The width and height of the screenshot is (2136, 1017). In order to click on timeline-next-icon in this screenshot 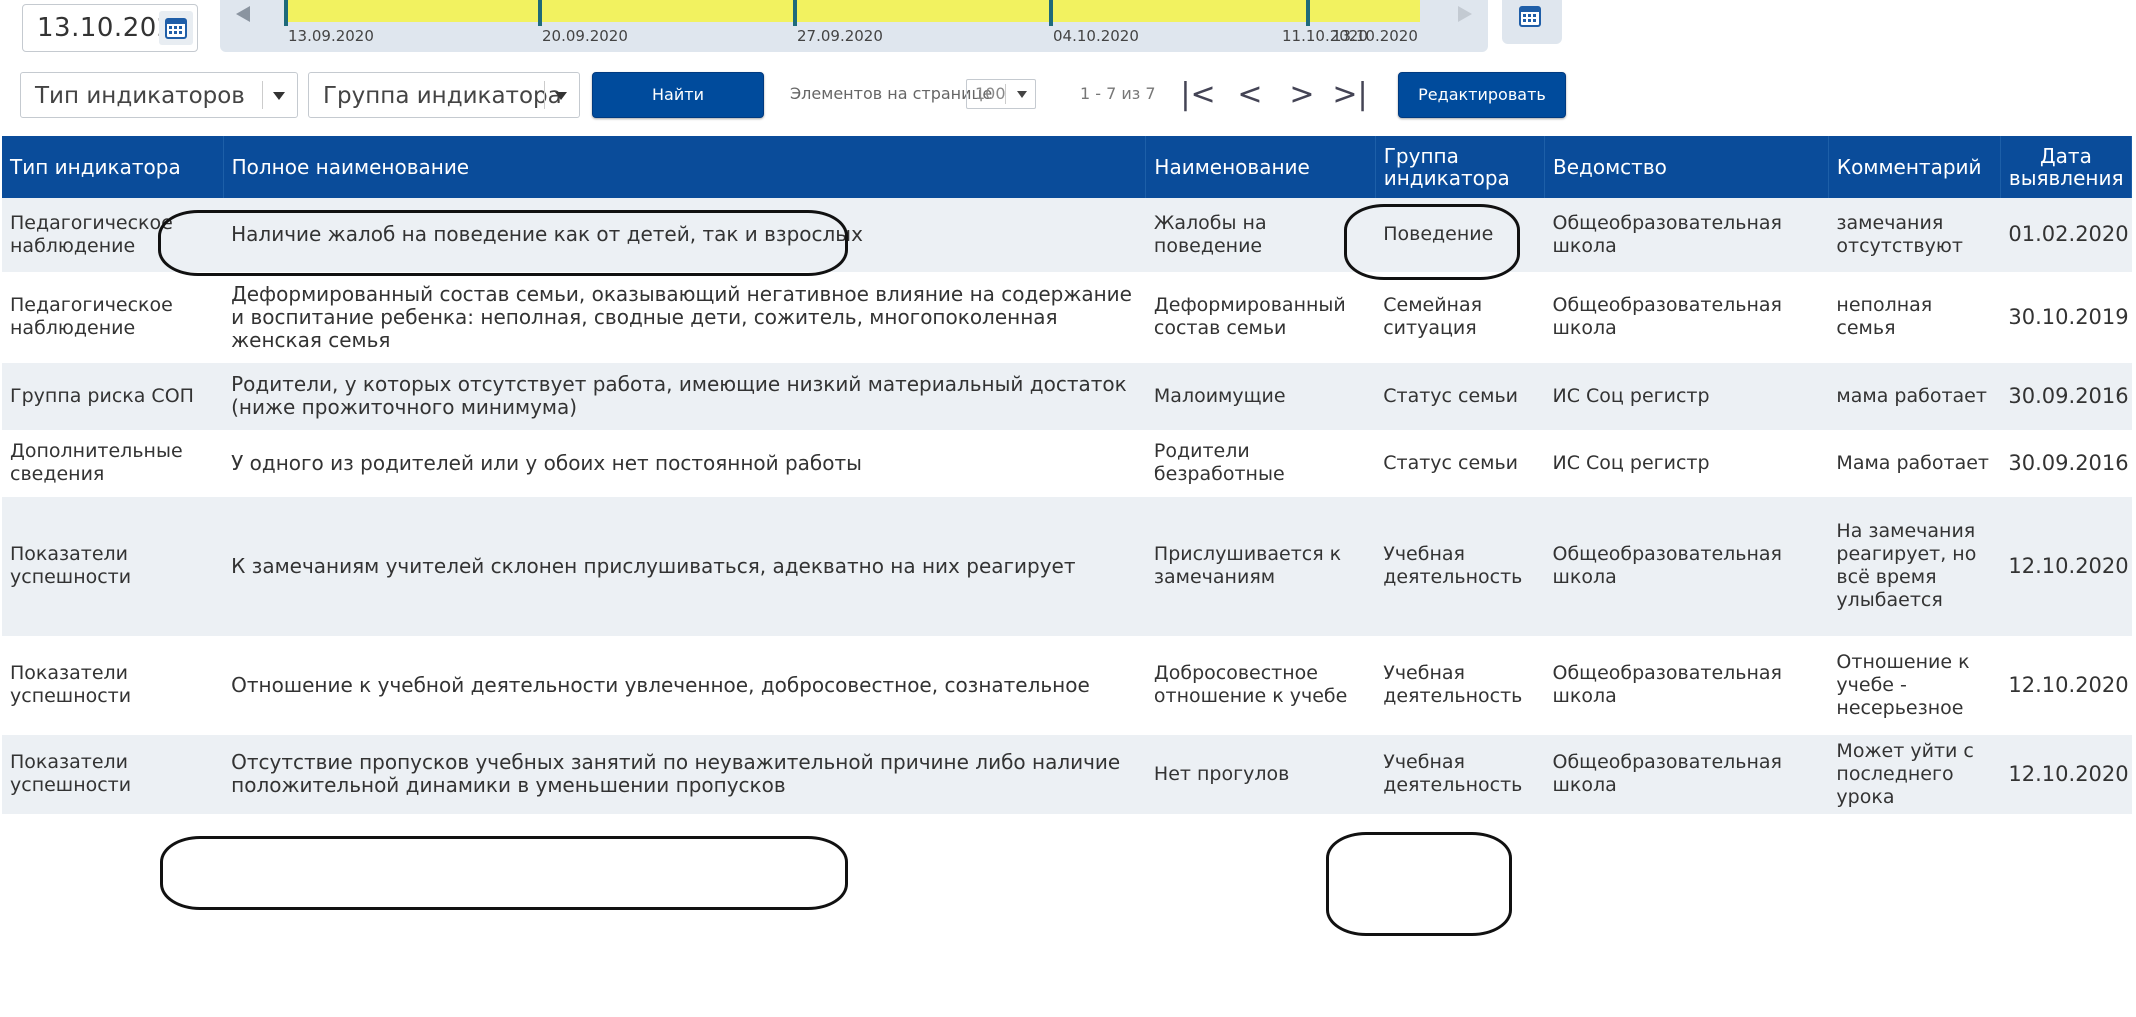, I will do `click(1465, 14)`.